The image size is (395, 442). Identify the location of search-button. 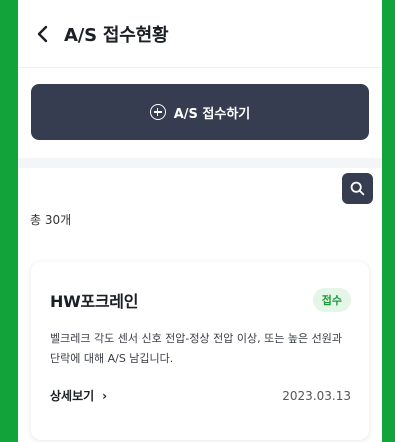
(357, 188).